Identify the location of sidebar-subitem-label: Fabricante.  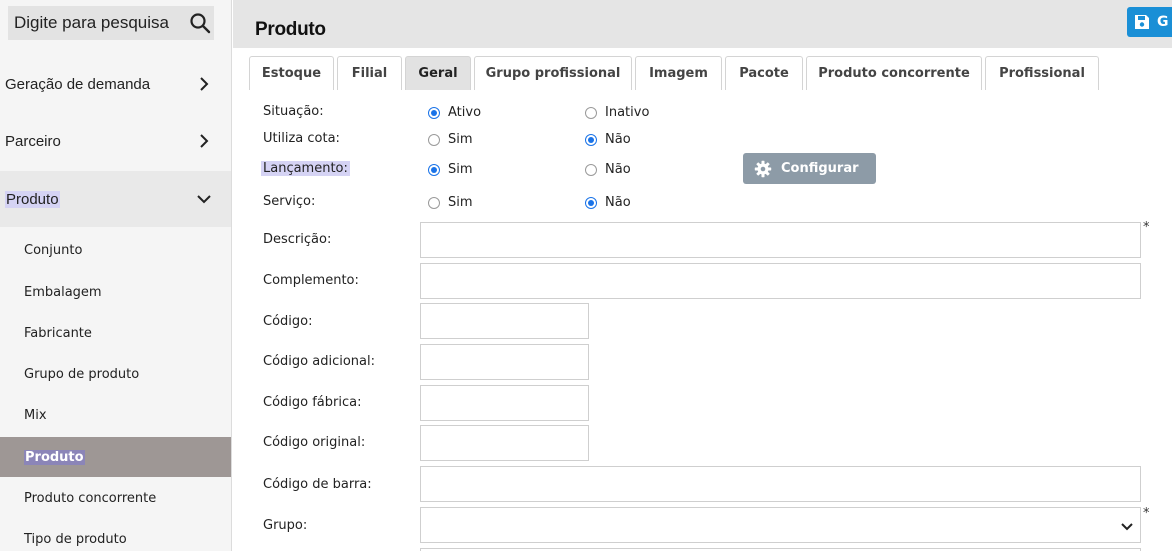
(58, 333).